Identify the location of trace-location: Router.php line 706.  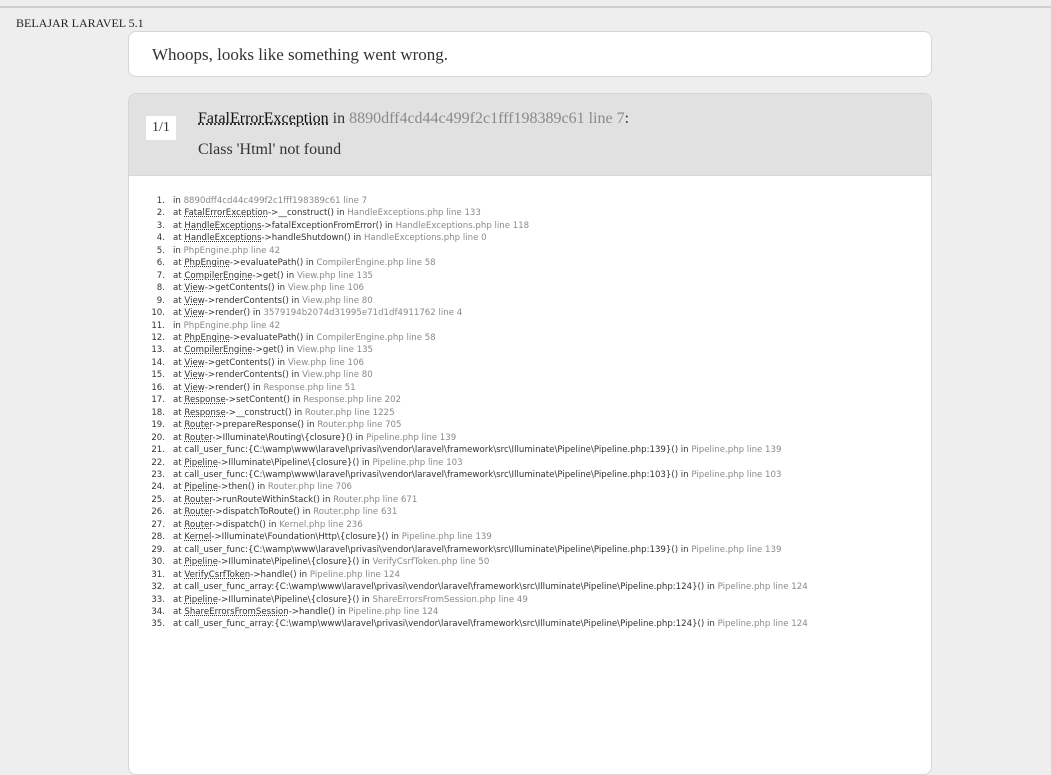
(310, 487).